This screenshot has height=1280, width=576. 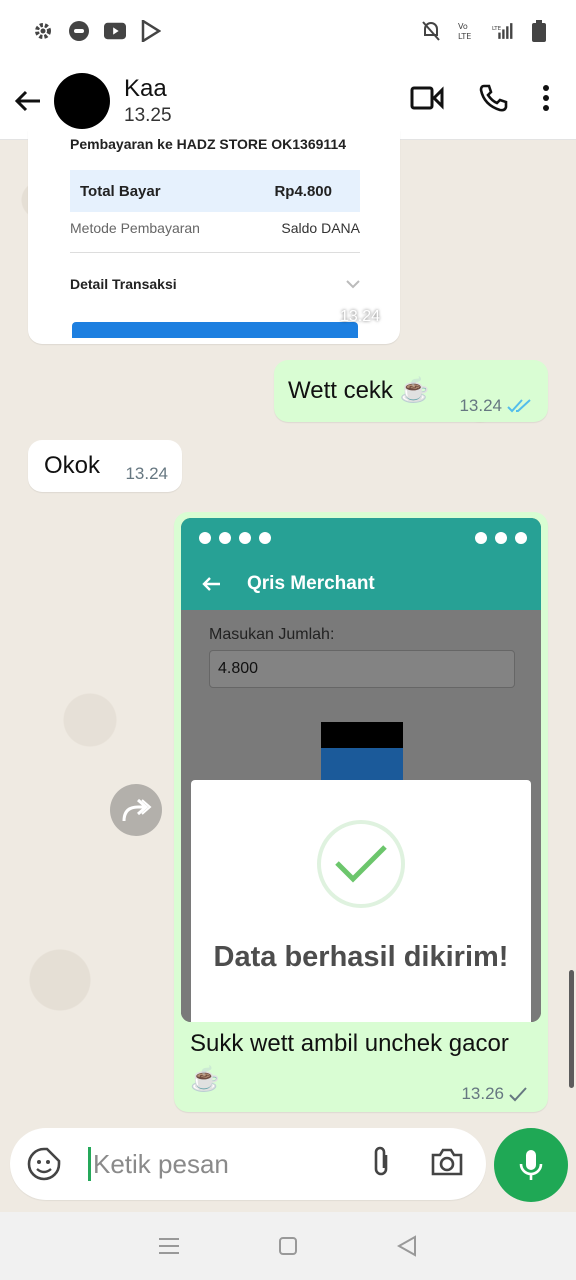 What do you see at coordinates (361, 957) in the screenshot?
I see `dialog-text: Data berhasil dikirim!` at bounding box center [361, 957].